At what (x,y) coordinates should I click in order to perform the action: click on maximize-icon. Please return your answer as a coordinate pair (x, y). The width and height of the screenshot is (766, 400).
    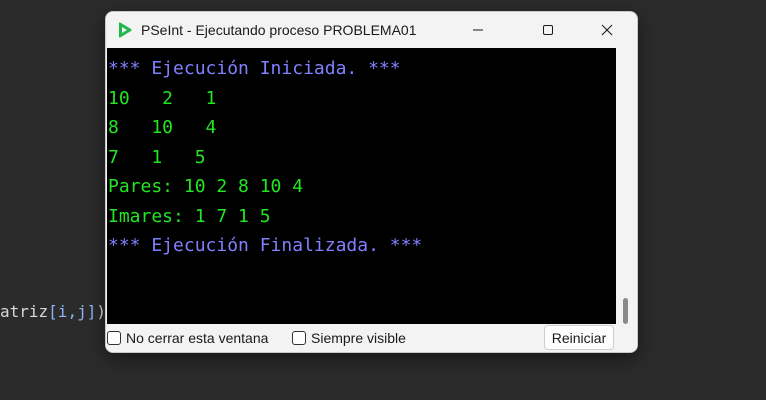
    Looking at the image, I should click on (548, 30).